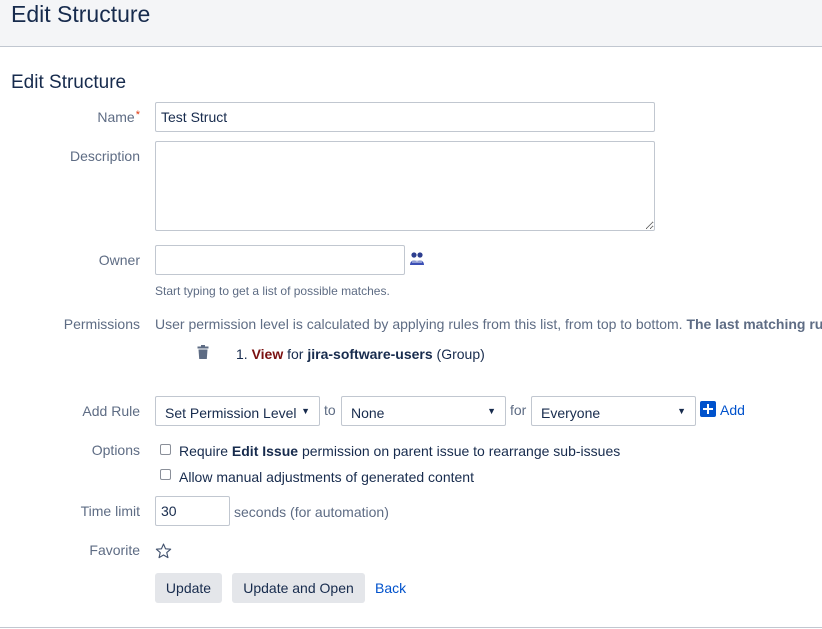  I want to click on user-picker-icon, so click(417, 259).